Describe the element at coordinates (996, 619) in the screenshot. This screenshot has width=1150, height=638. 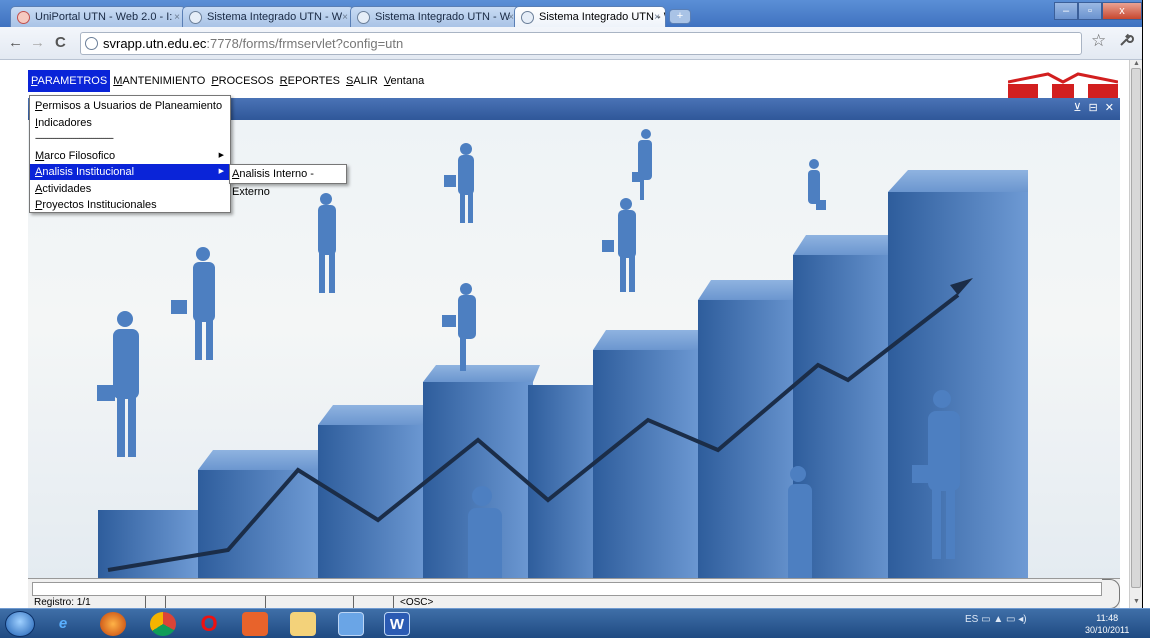
I see `system-tray: ES ▭ ▲ ▭ ◂)` at that location.